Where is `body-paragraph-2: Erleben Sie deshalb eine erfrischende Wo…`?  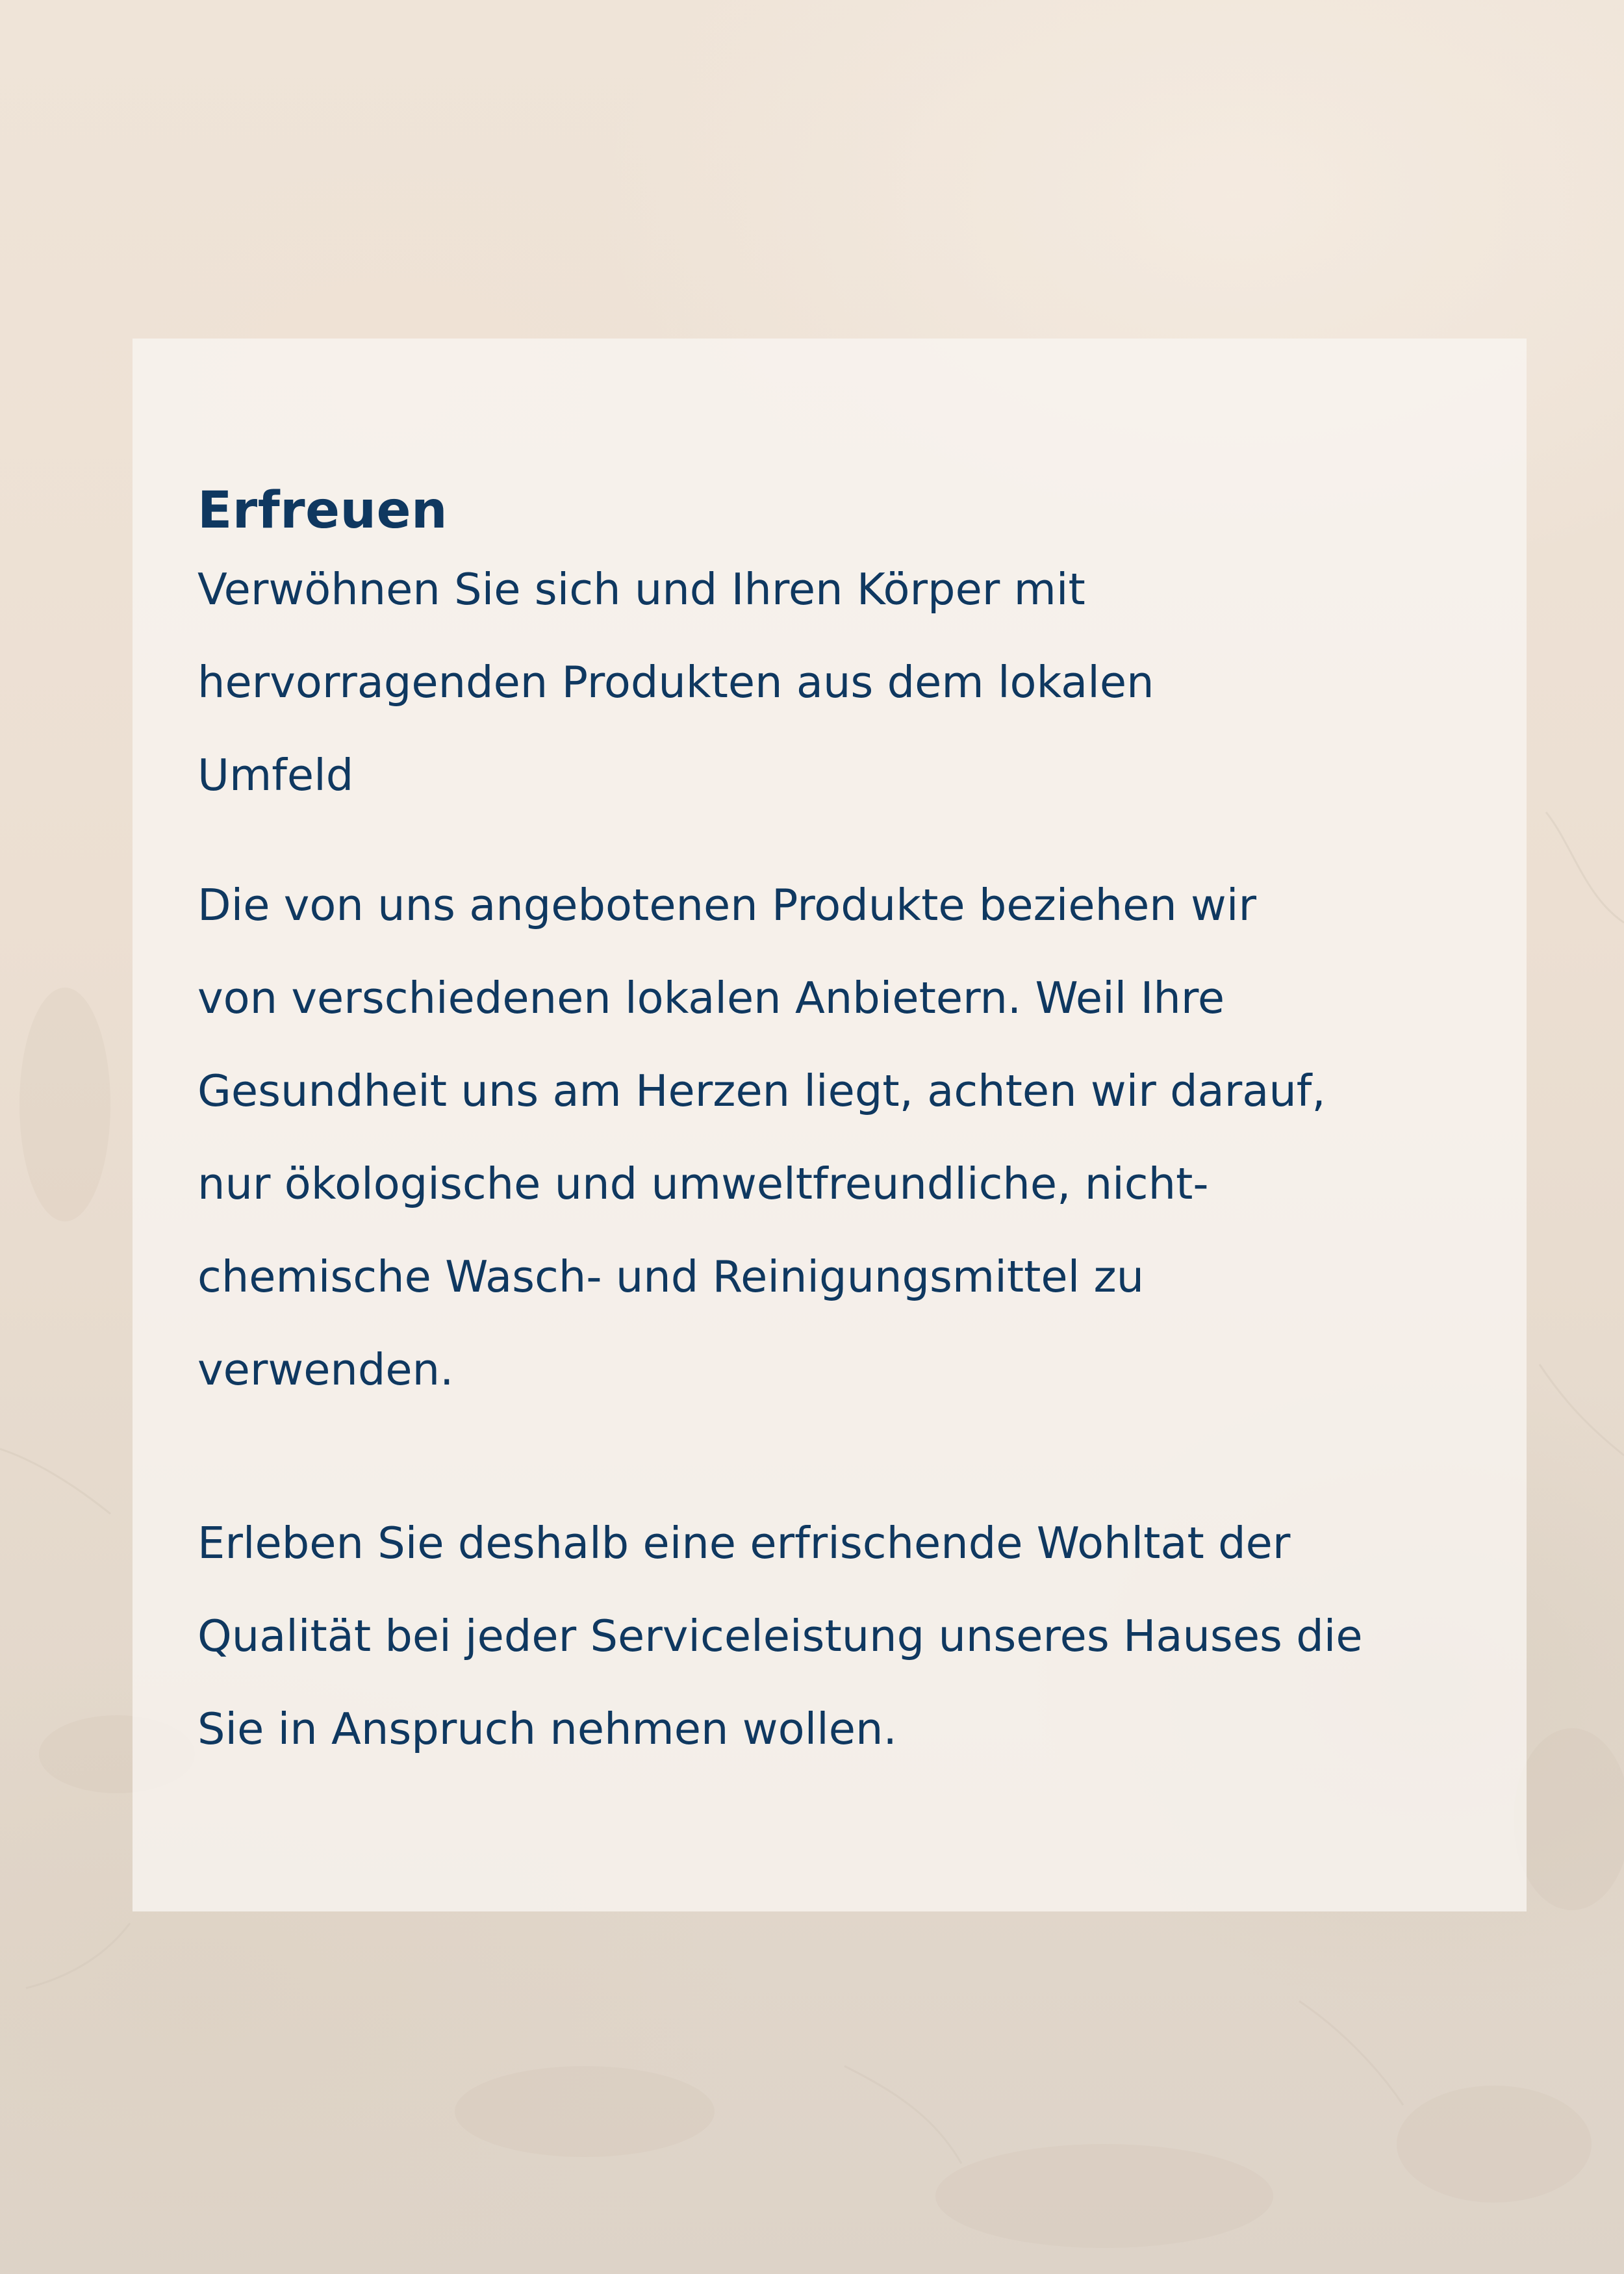
body-paragraph-2: Erleben Sie deshalb eine erfrischende Wo… is located at coordinates (780, 1636).